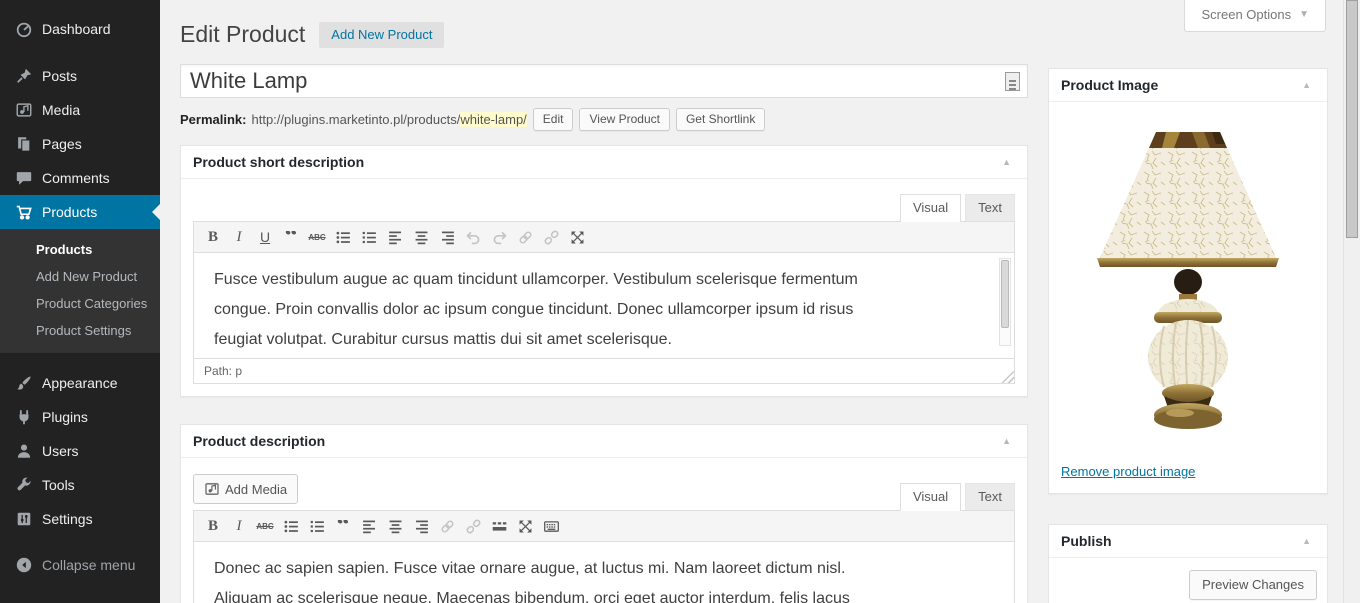 The height and width of the screenshot is (603, 1360). What do you see at coordinates (1086, 541) in the screenshot?
I see `metabox-title: Publish` at bounding box center [1086, 541].